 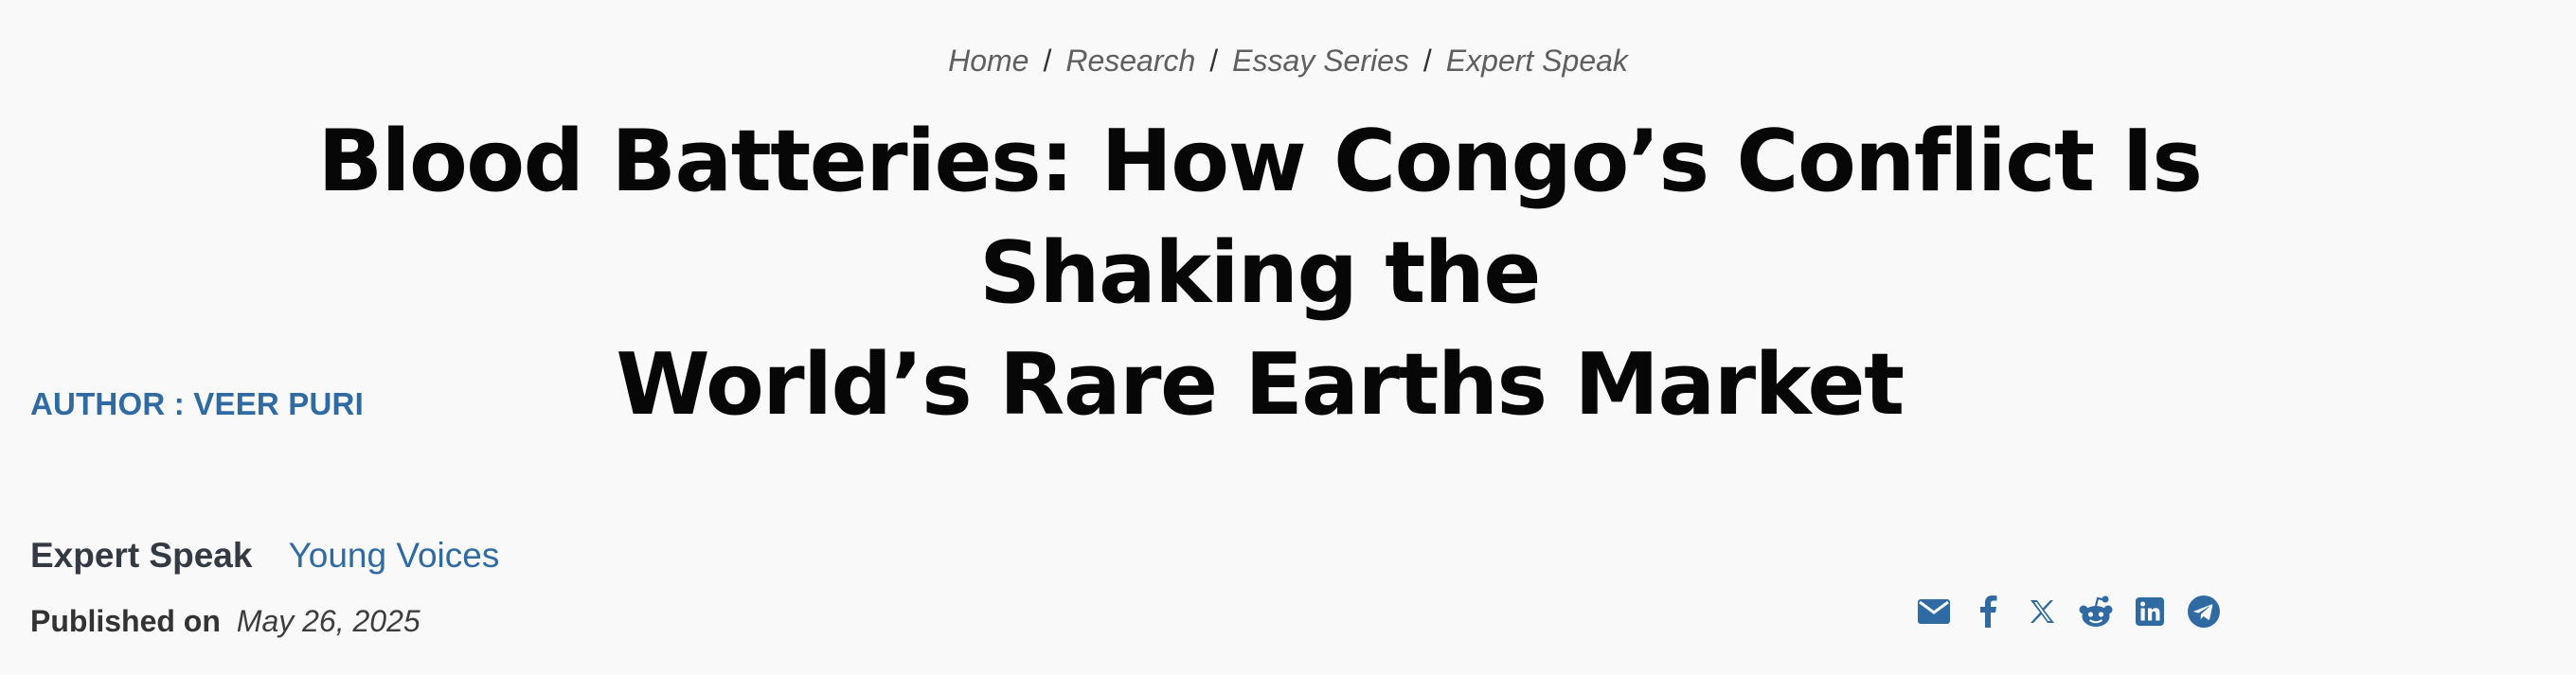 What do you see at coordinates (1260, 385) in the screenshot?
I see `article-title-line-2: World’s Rare Earths Market` at bounding box center [1260, 385].